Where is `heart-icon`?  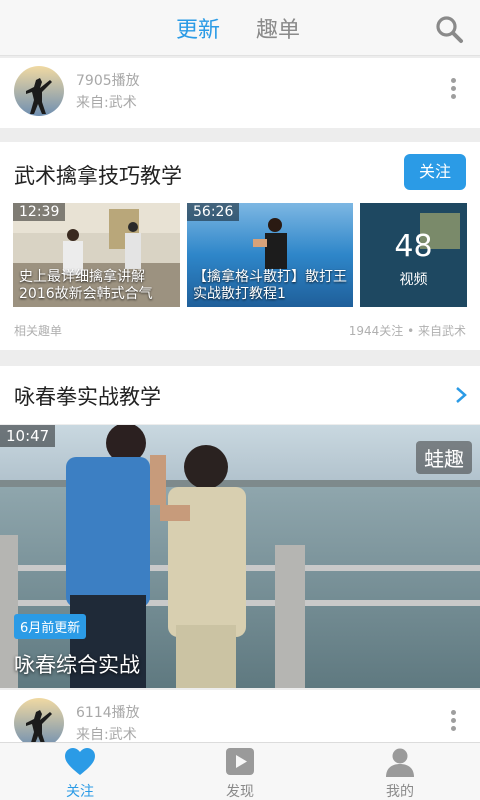 heart-icon is located at coordinates (80, 761).